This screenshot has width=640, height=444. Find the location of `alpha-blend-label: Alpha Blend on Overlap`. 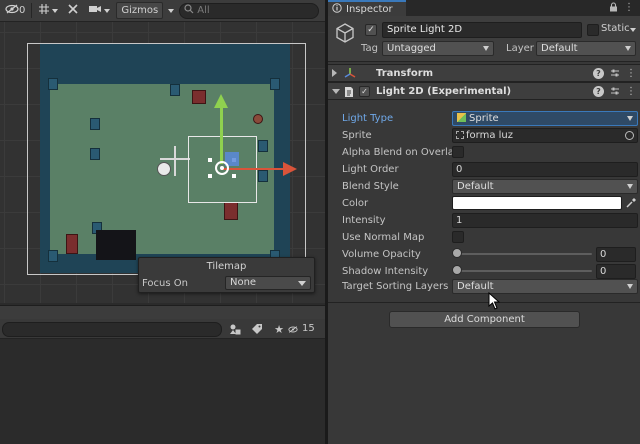

alpha-blend-label: Alpha Blend on Overlap is located at coordinates (397, 152).